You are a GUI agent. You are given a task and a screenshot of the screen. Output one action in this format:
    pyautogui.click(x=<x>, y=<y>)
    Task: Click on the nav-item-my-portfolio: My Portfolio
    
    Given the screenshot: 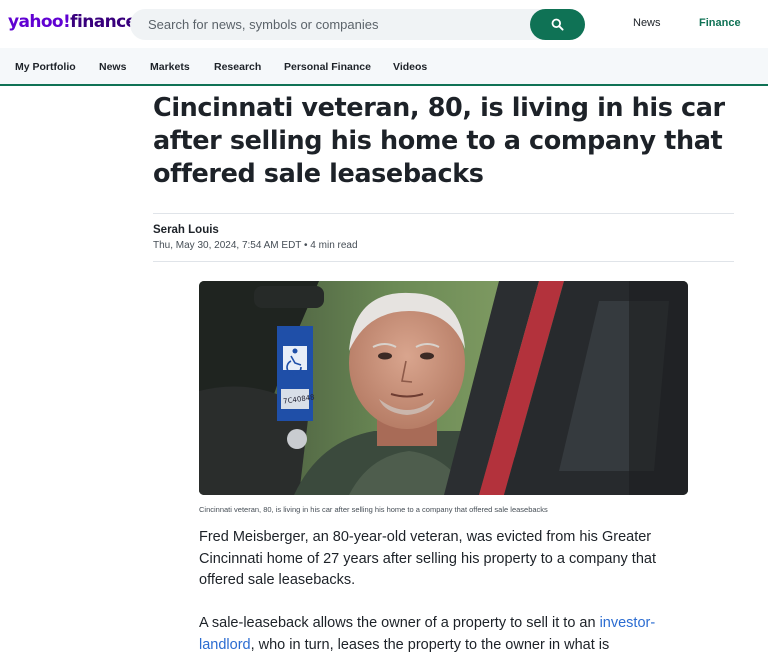 What is the action you would take?
    pyautogui.click(x=45, y=67)
    